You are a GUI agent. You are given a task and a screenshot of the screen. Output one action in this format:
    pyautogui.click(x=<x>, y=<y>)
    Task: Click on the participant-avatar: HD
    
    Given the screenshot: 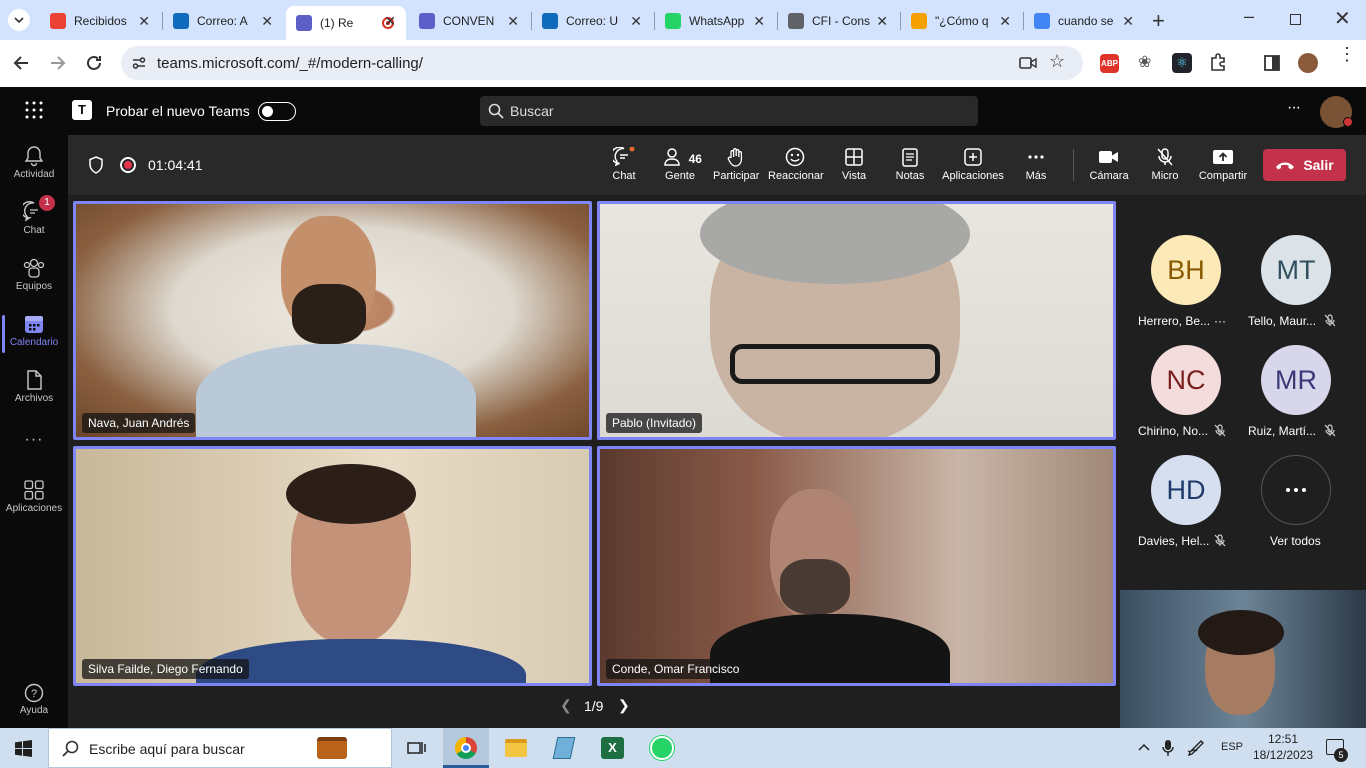 What is the action you would take?
    pyautogui.click(x=1186, y=490)
    